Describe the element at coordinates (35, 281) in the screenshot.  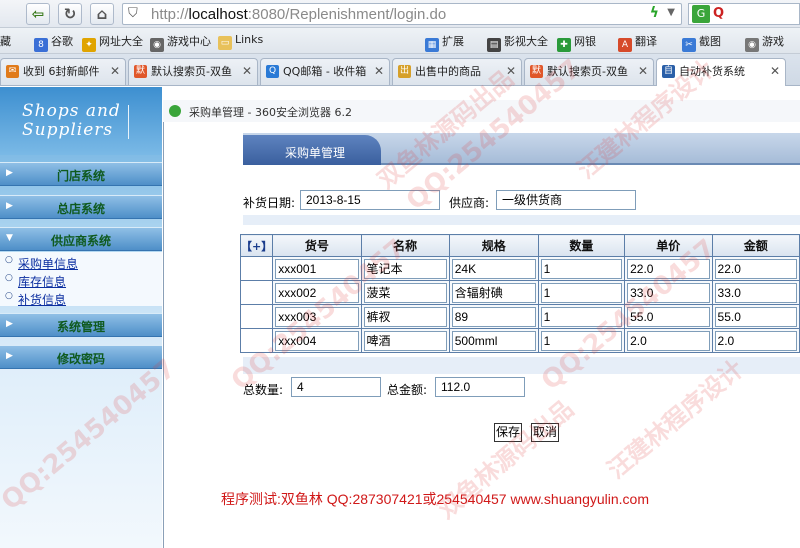
I see `submenu-inventory: 库存信息` at that location.